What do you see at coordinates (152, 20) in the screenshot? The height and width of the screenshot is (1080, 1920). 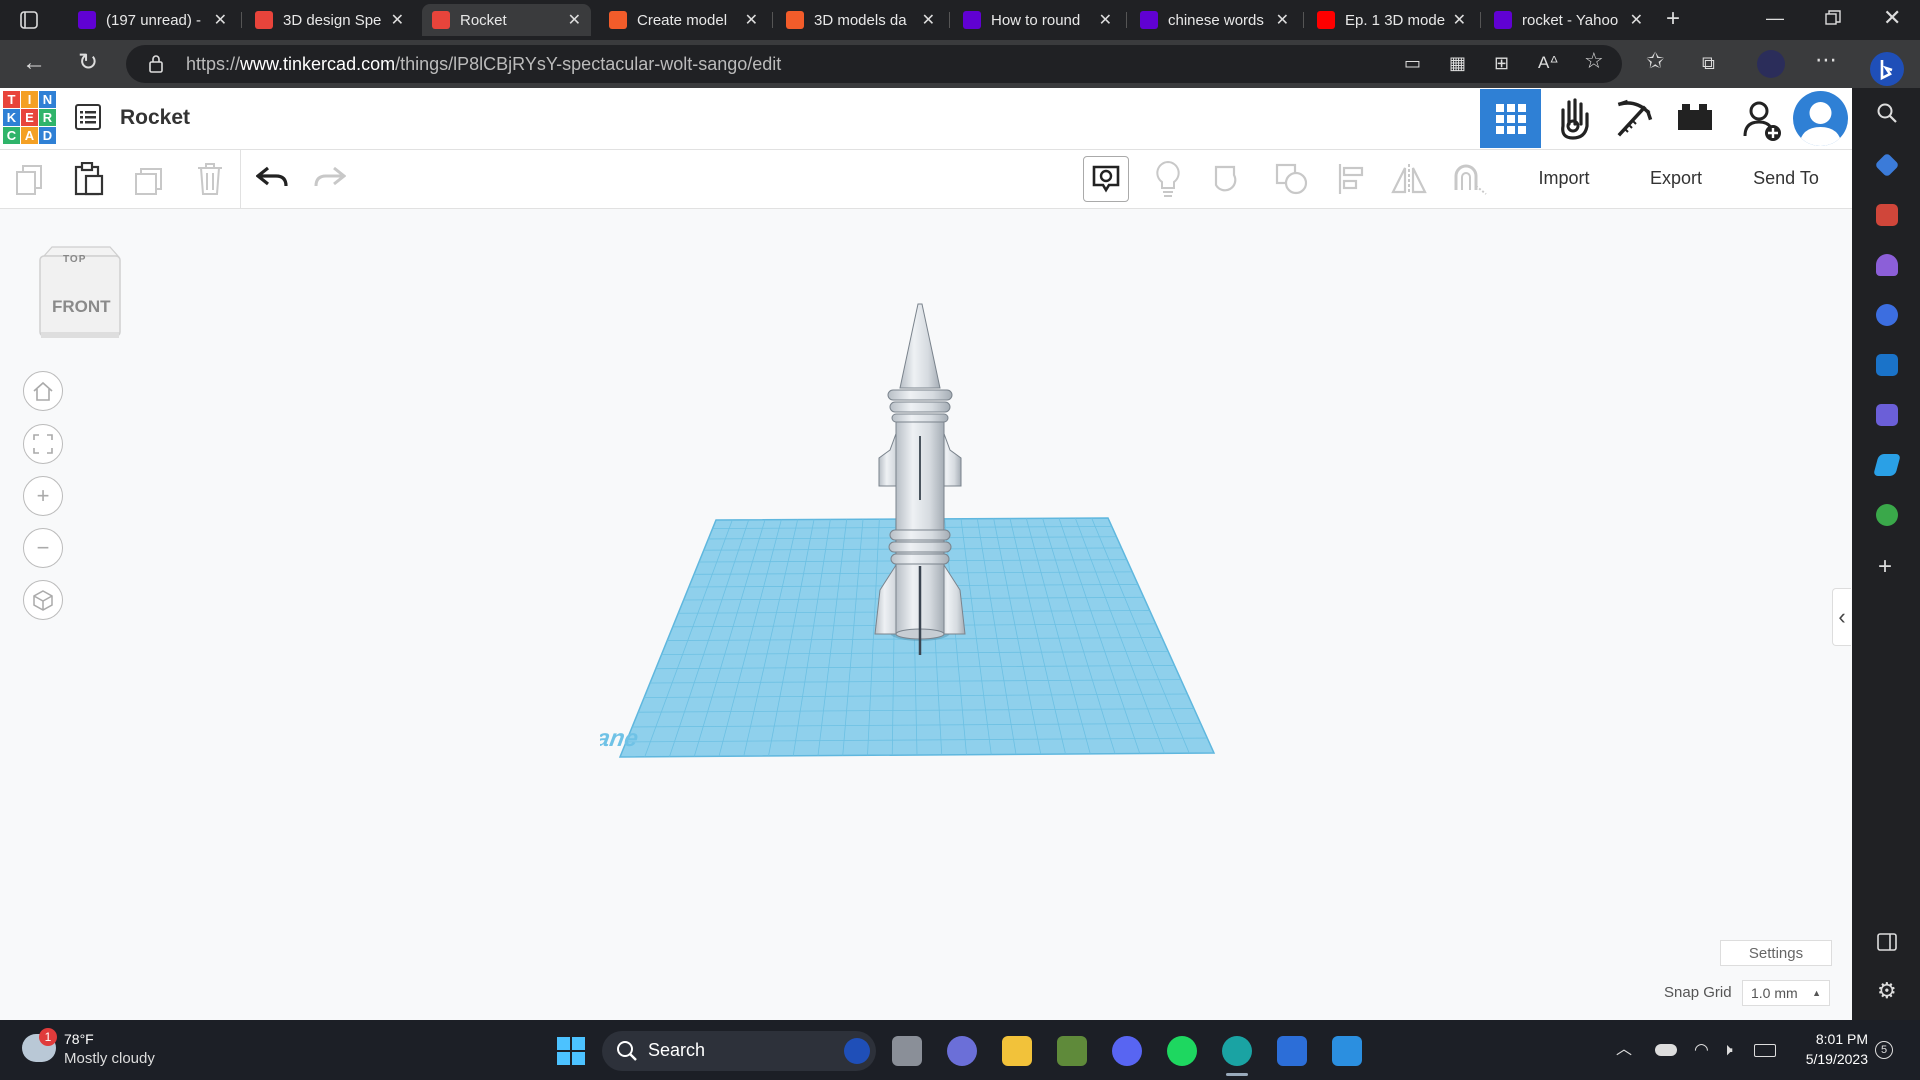 I see `browser-tab: (197 unread) - ✕` at bounding box center [152, 20].